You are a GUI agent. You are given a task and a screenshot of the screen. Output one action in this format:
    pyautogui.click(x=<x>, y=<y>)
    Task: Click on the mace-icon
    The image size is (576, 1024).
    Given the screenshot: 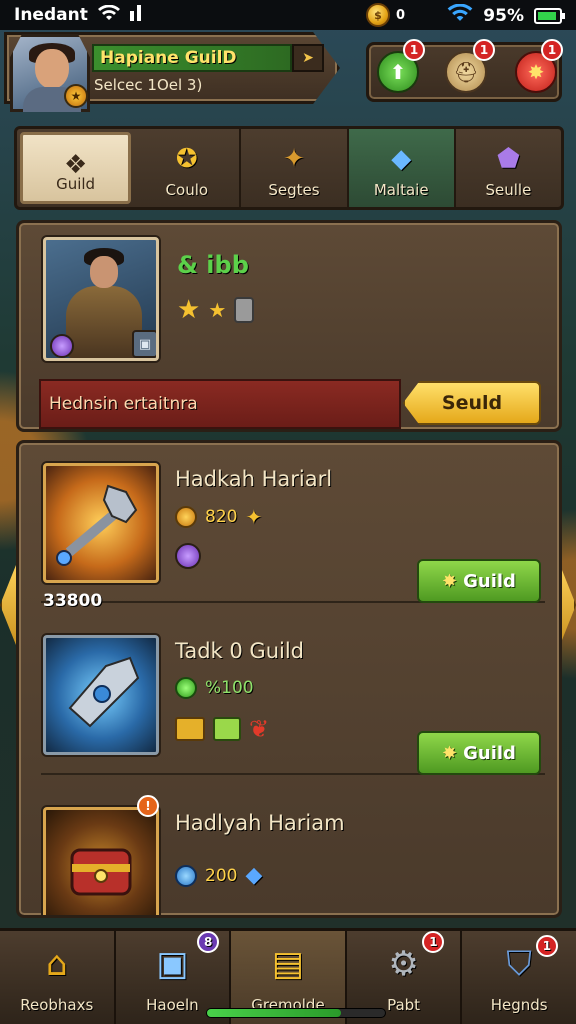 What is the action you would take?
    pyautogui.click(x=97, y=525)
    